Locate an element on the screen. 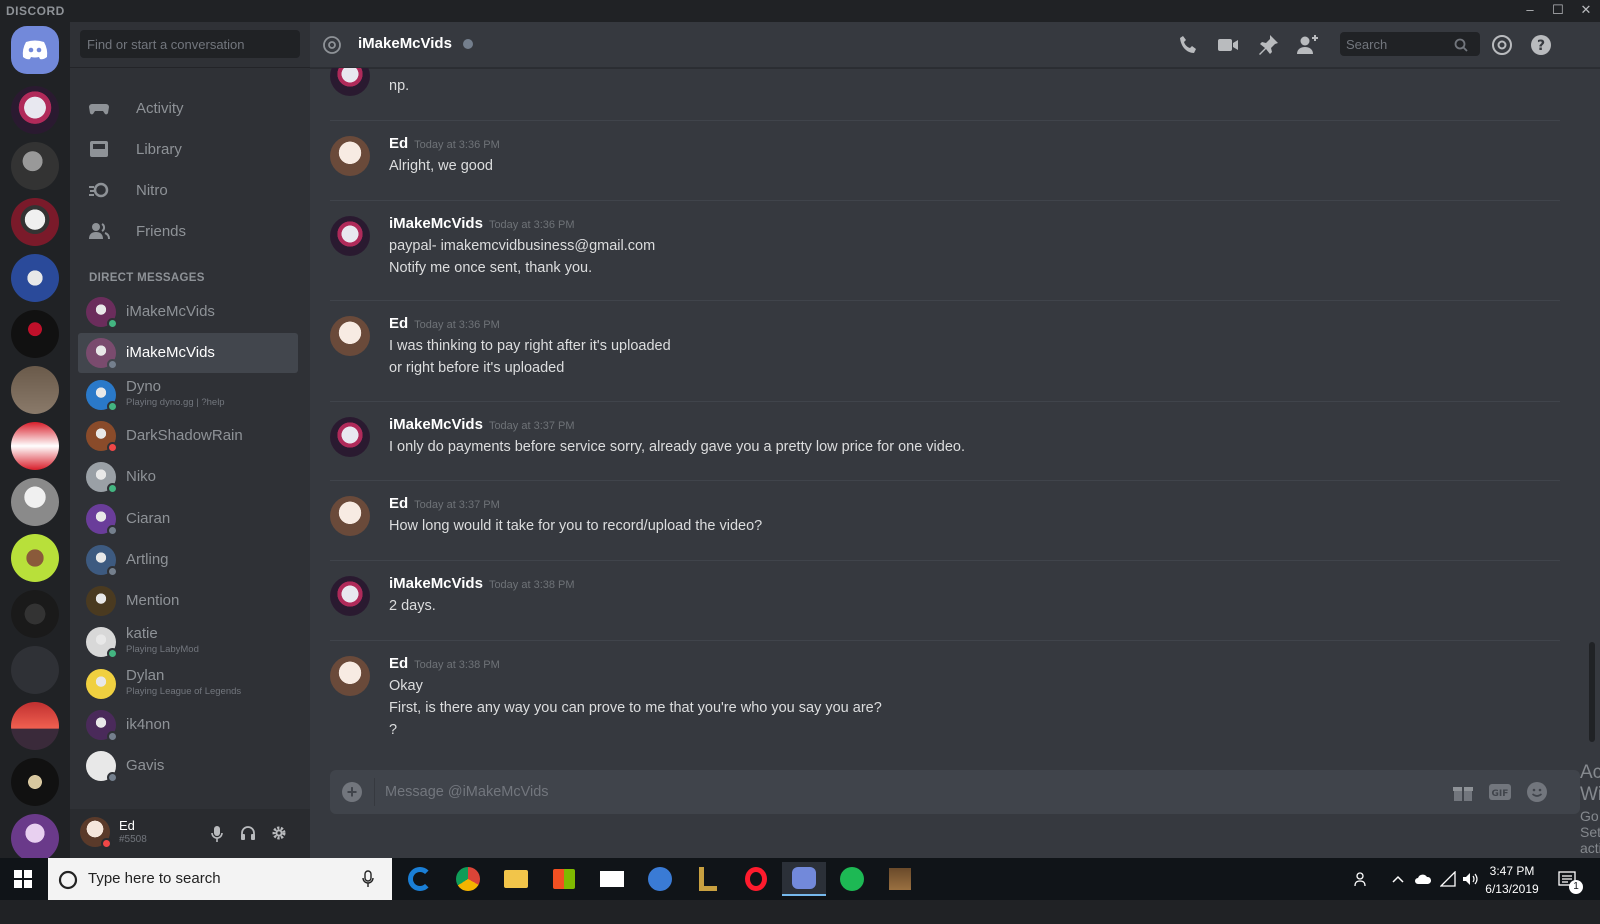  message-composer: + Message @iMakeMcVids GIF is located at coordinates (955, 792).